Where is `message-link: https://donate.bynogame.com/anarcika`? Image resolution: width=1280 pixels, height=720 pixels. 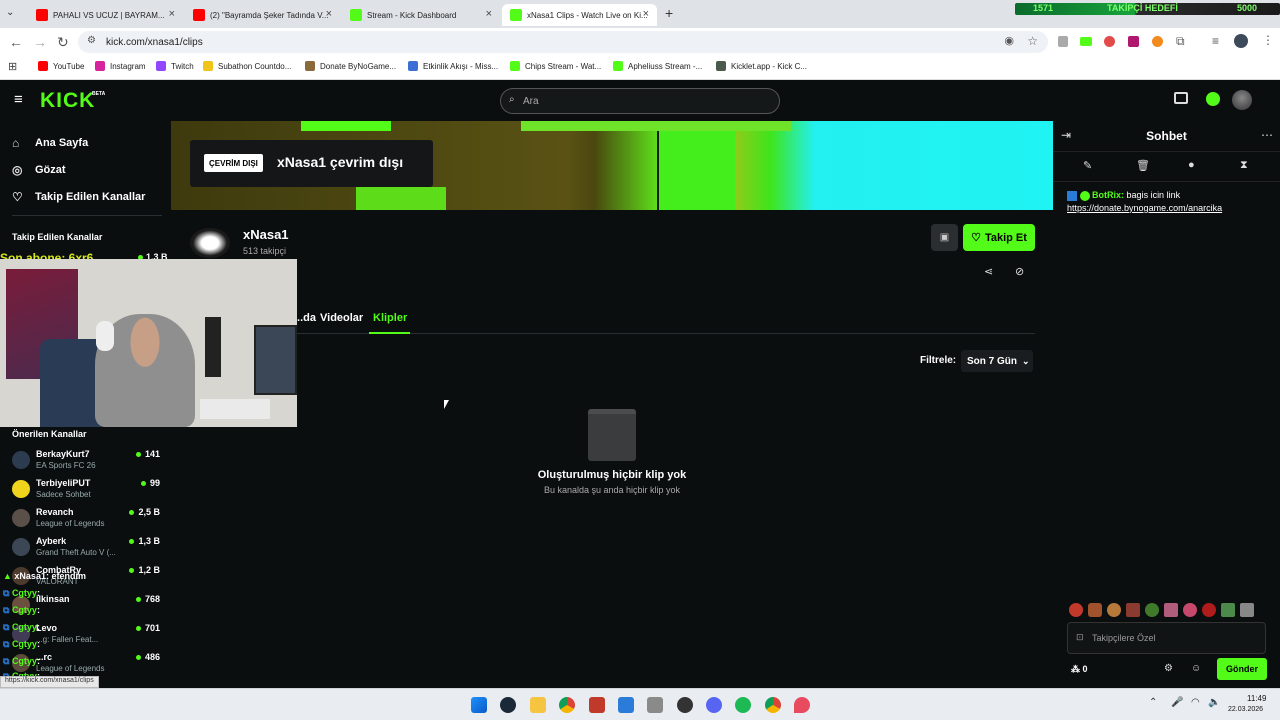
message-link: https://donate.bynogame.com/anarcika is located at coordinates (1169, 208).